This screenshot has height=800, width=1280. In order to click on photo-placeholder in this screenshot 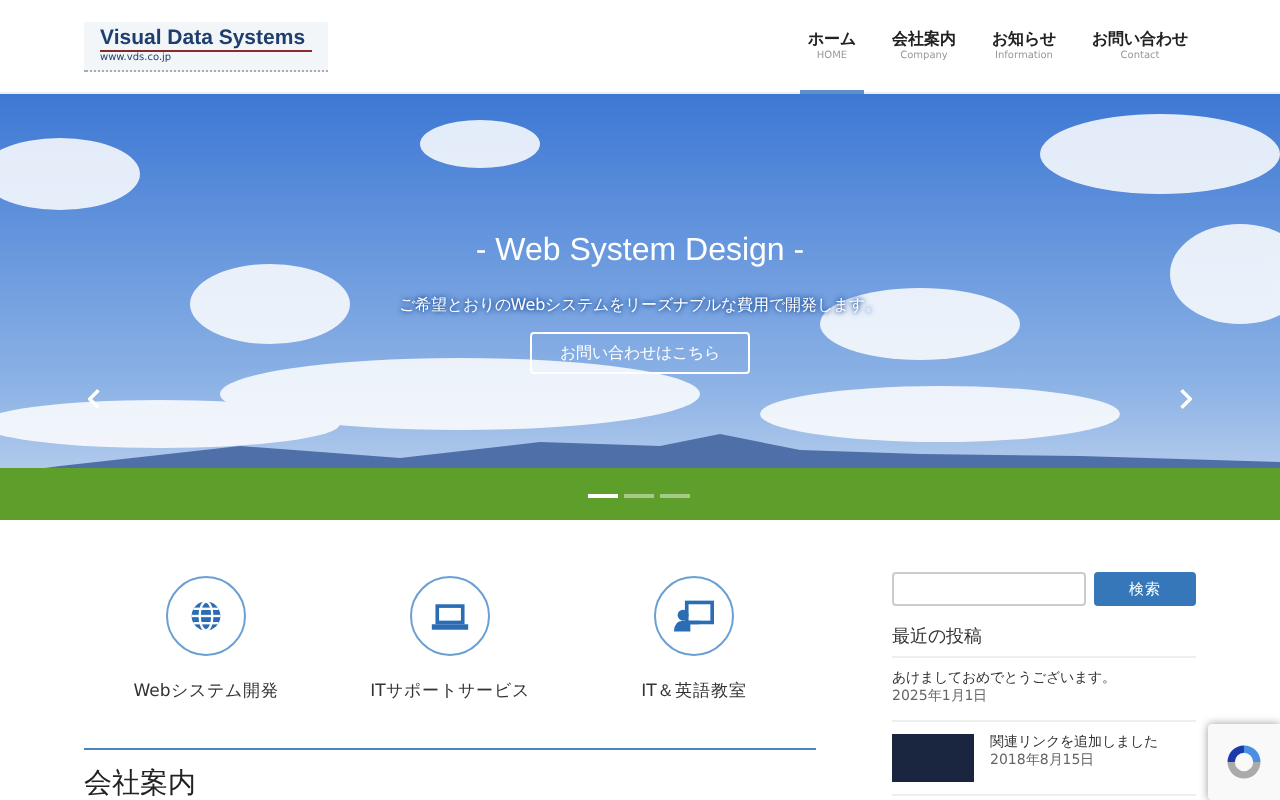, I will do `click(933, 757)`.